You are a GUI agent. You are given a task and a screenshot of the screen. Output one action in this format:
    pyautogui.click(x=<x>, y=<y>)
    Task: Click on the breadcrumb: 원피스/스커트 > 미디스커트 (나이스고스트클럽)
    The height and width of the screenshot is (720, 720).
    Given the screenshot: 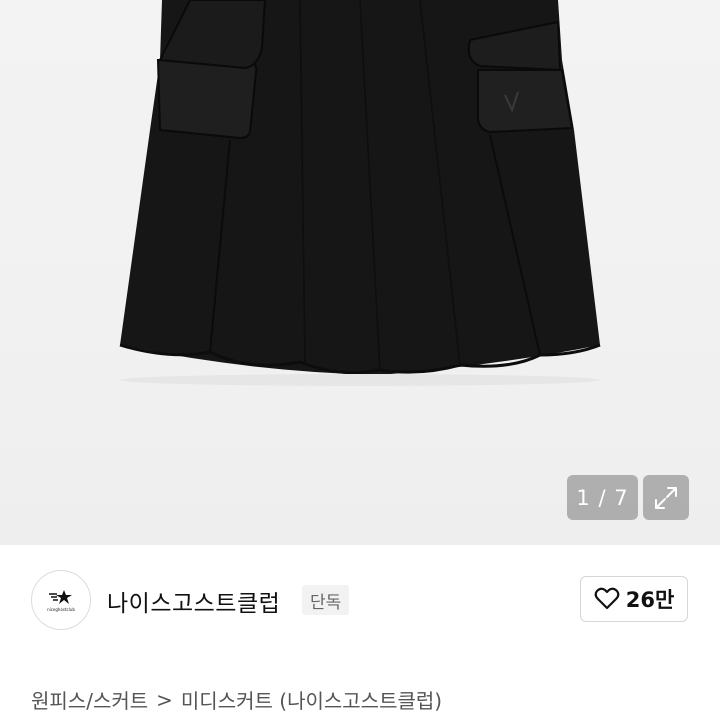 What is the action you would take?
    pyautogui.click(x=236, y=699)
    